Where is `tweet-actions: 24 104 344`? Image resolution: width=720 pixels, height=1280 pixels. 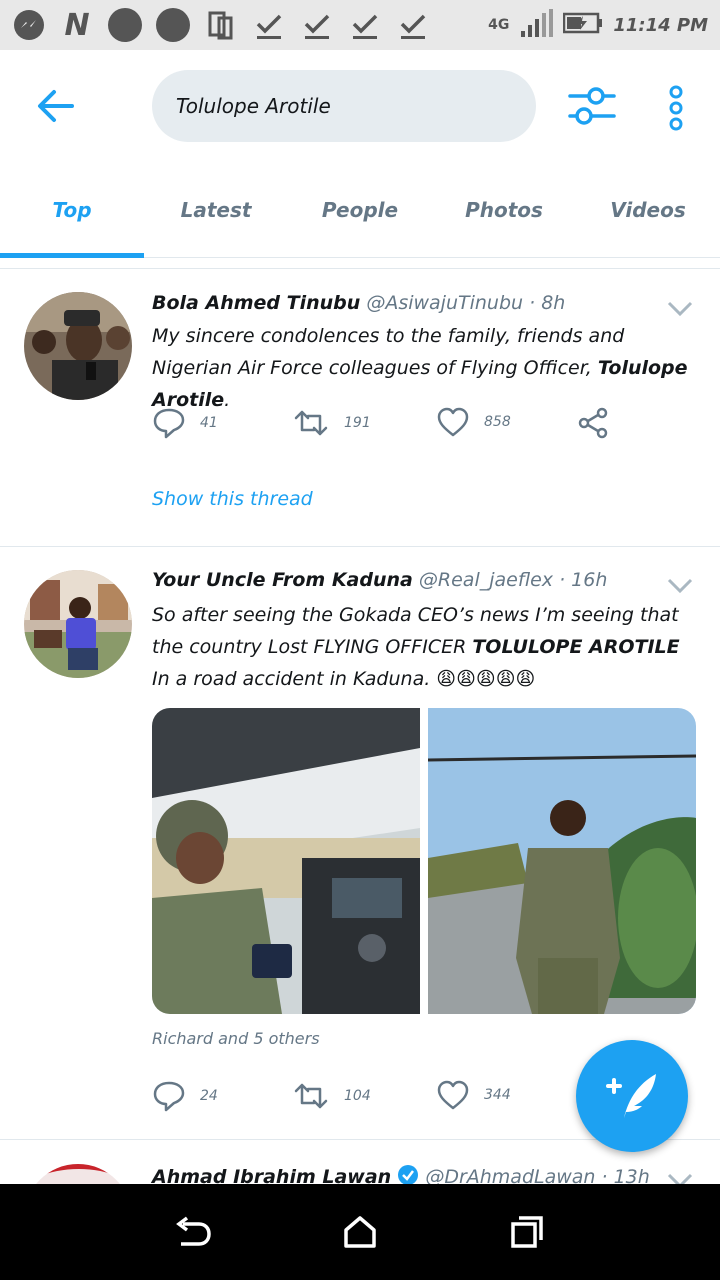
tweet-actions: 24 104 344 is located at coordinates (387, 1099).